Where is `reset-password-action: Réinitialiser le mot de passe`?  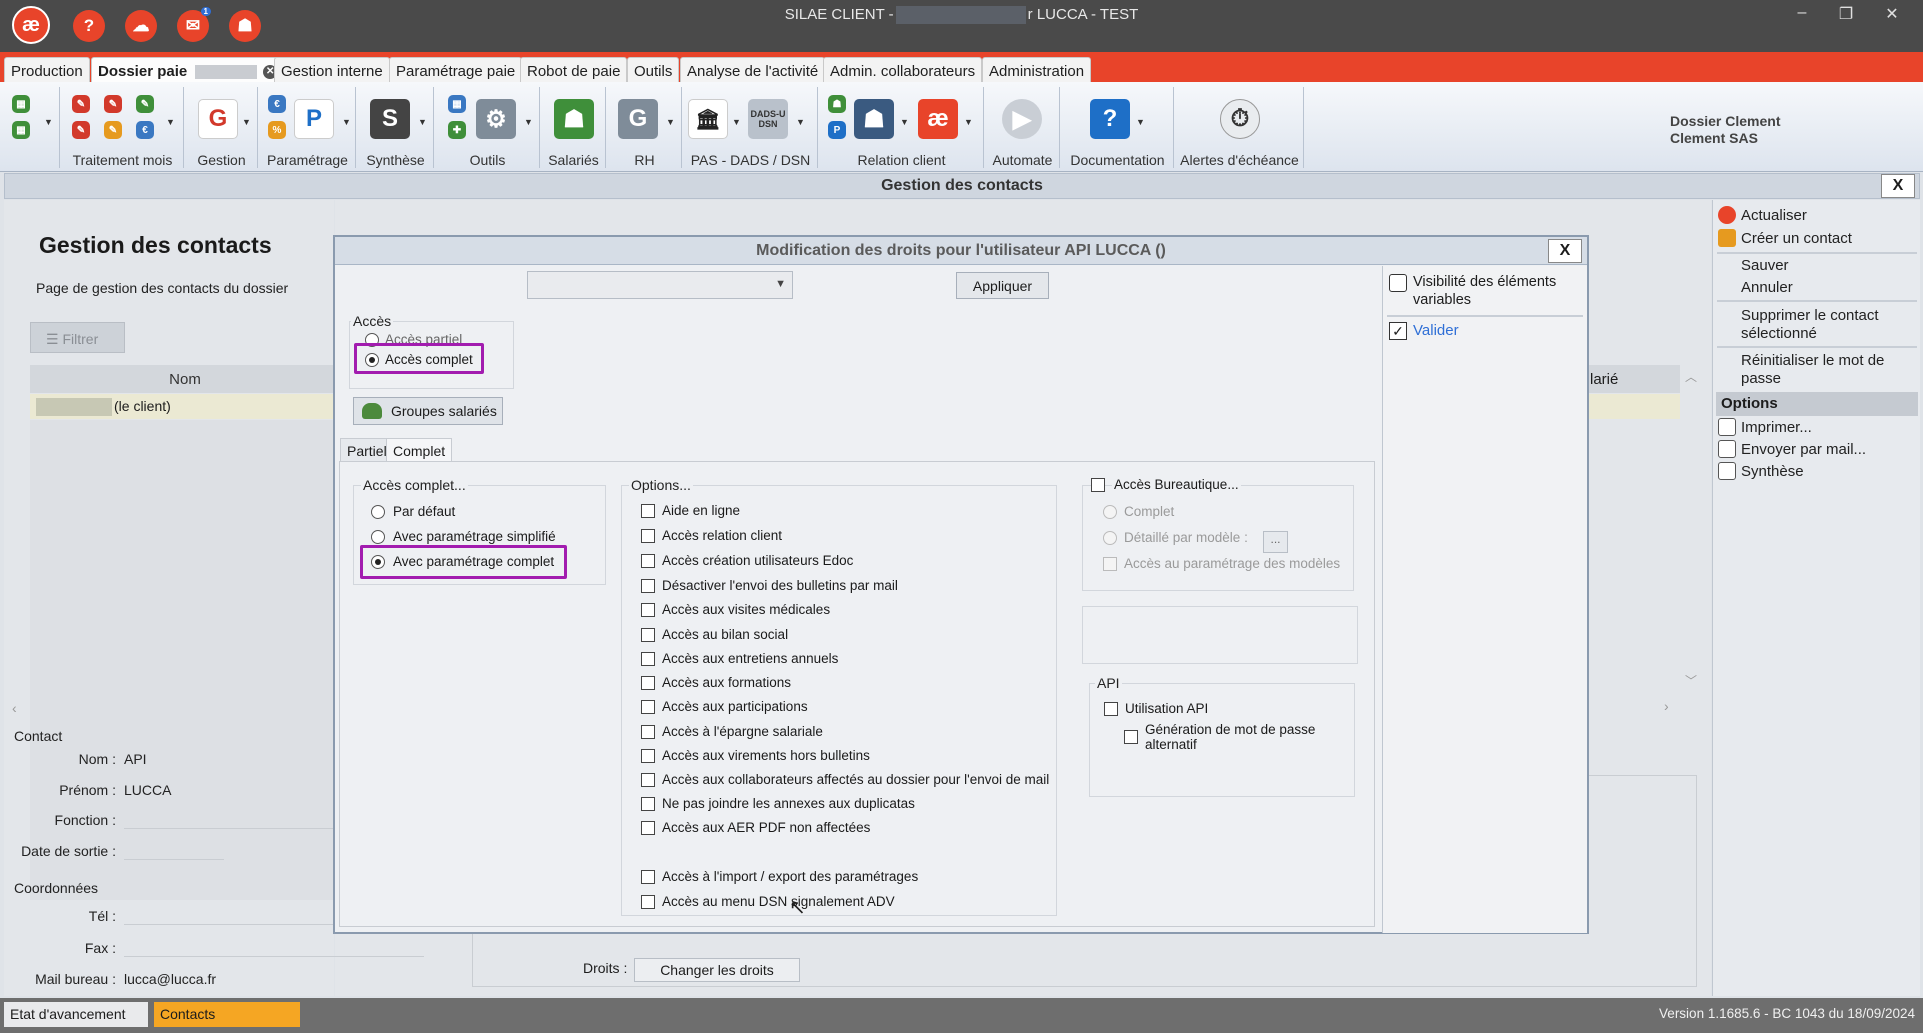
reset-password-action: Réinitialiser le mot de passe is located at coordinates (1826, 370).